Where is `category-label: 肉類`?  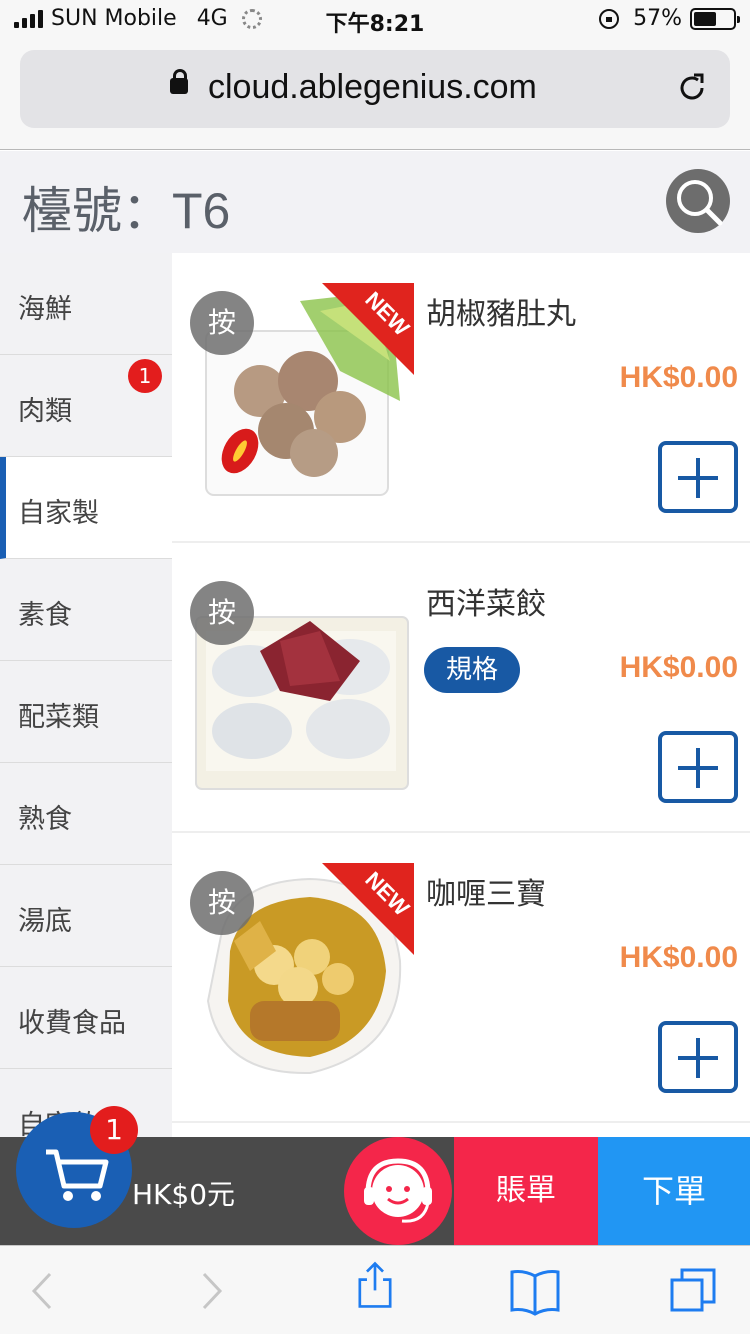 category-label: 肉類 is located at coordinates (45, 411).